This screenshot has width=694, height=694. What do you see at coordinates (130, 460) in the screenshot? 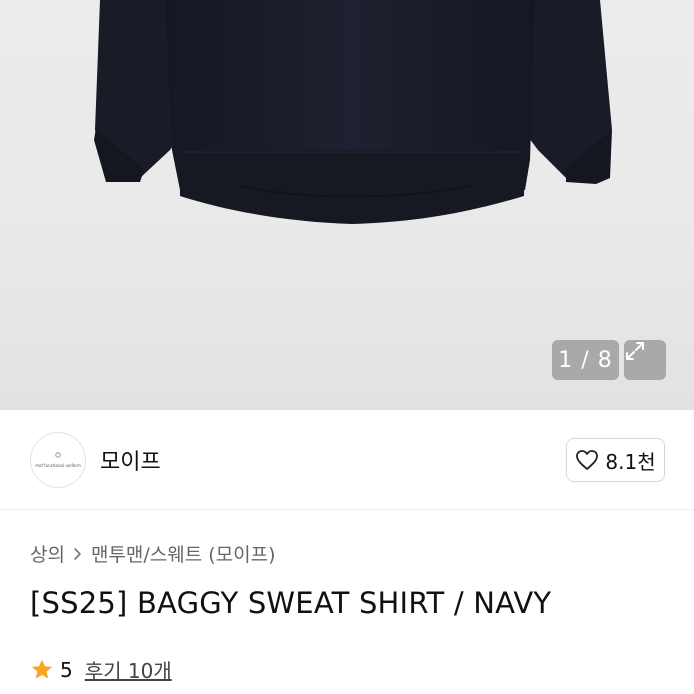
I see `seller-name: 모이프` at bounding box center [130, 460].